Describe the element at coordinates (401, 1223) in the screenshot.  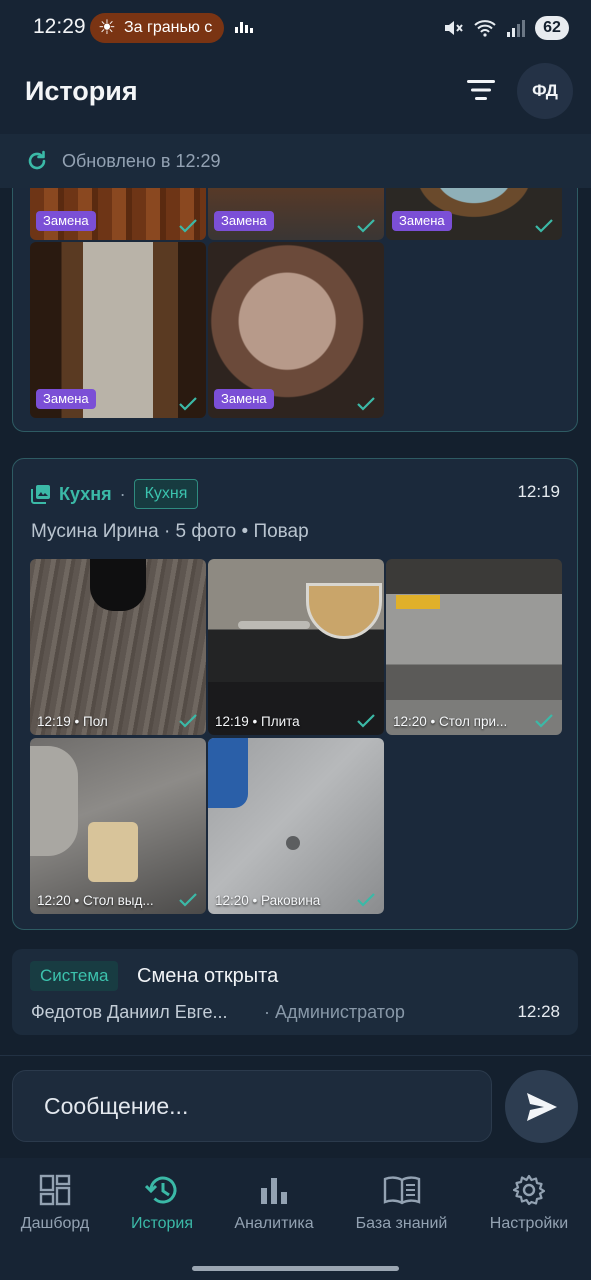
I see `nav-label: База знаний` at that location.